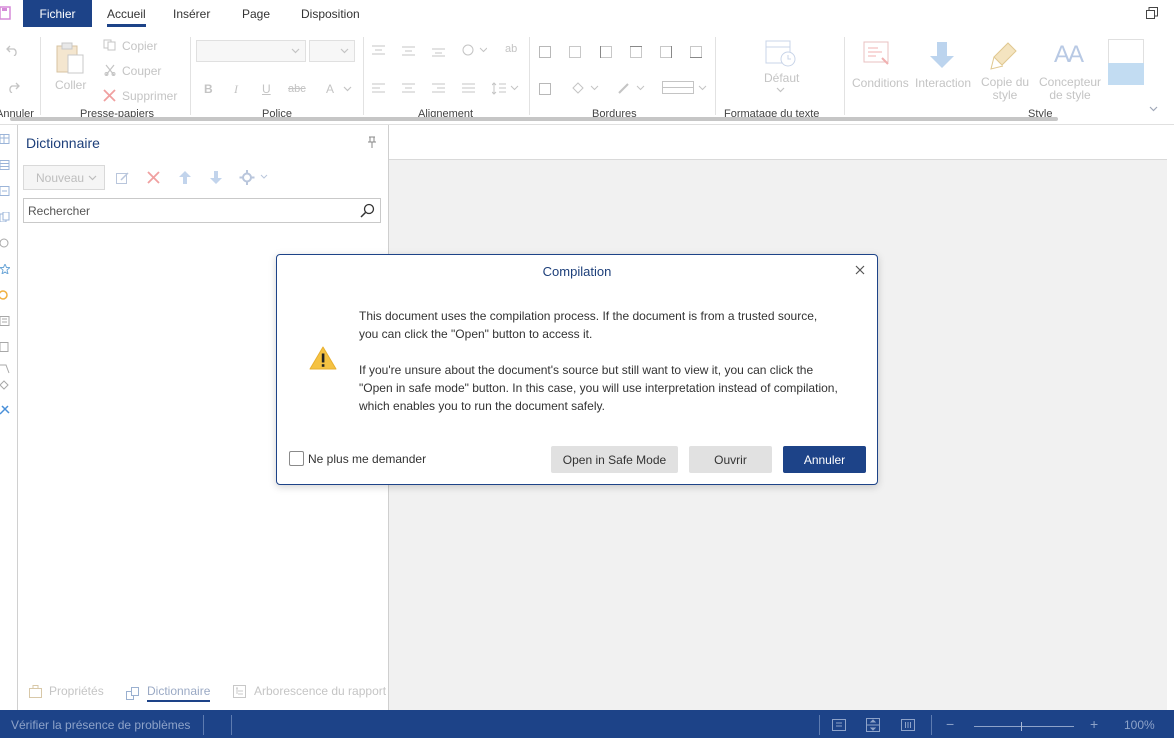  What do you see at coordinates (6, 13) in the screenshot?
I see `save-icon` at bounding box center [6, 13].